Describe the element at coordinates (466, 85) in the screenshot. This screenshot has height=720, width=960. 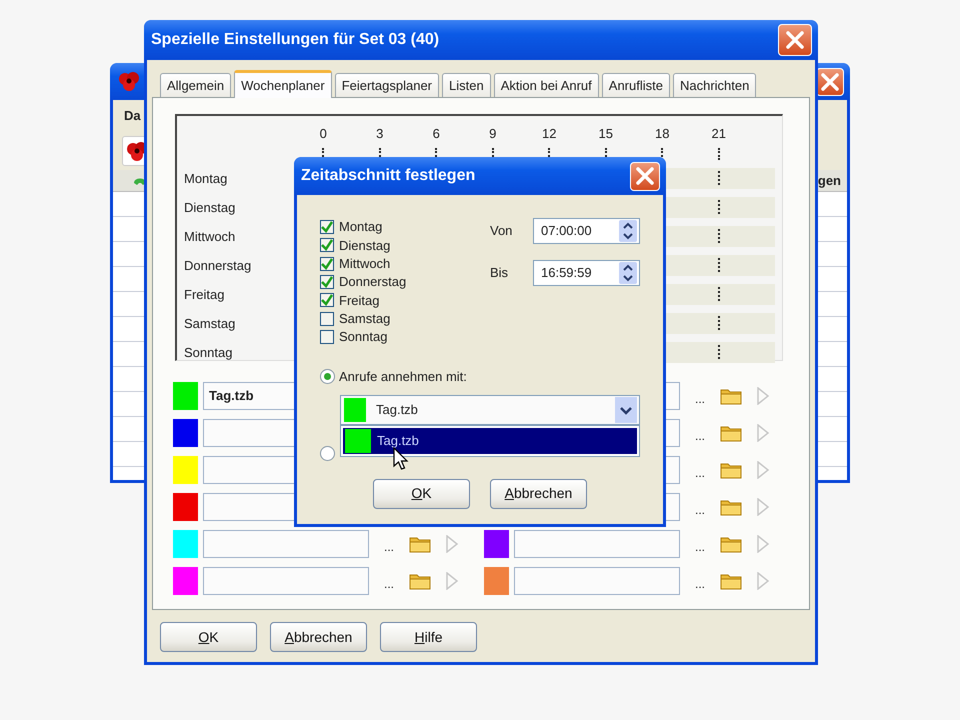
I see `tab: Listen` at that location.